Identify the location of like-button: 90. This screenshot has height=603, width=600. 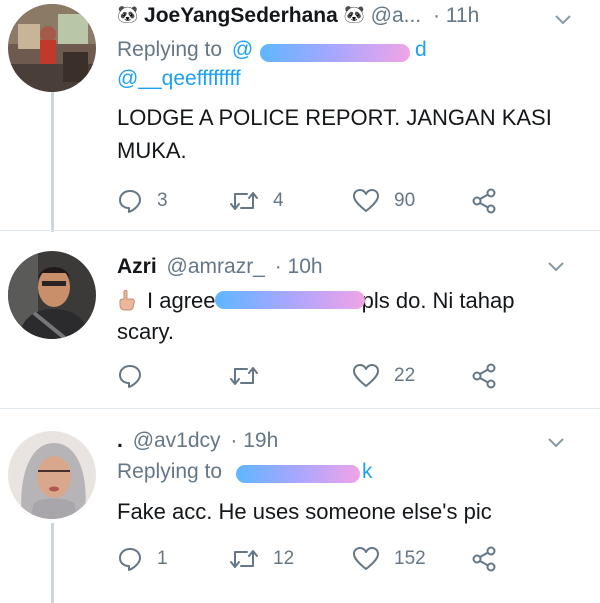
(383, 201).